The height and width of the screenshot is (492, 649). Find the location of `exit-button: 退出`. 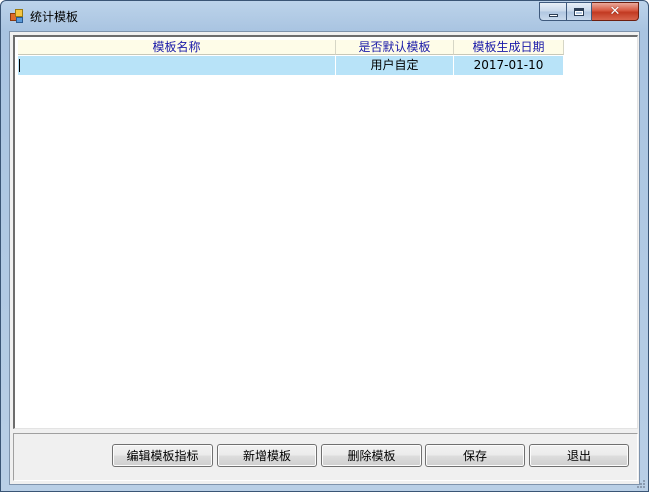

exit-button: 退出 is located at coordinates (579, 455).